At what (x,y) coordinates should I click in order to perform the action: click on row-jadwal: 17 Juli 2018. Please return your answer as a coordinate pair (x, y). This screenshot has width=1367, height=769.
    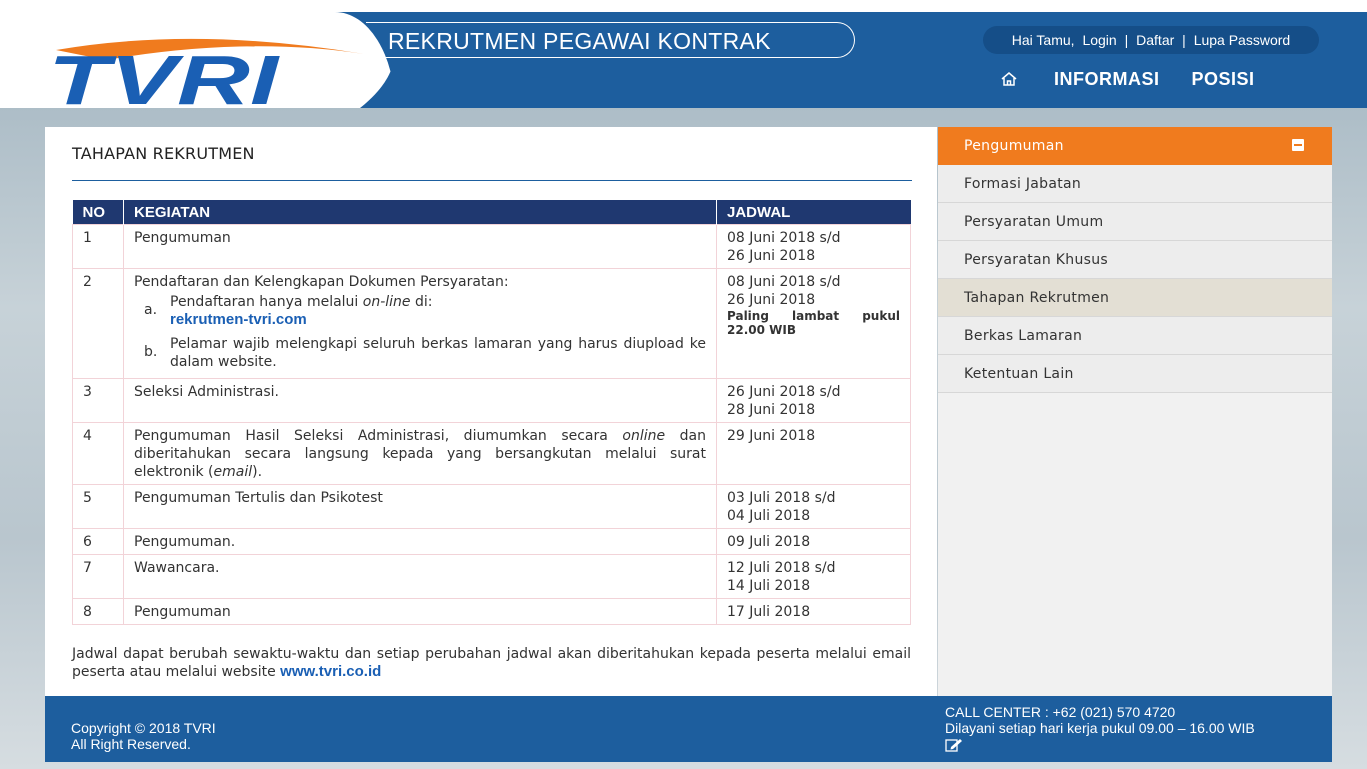
    Looking at the image, I should click on (813, 611).